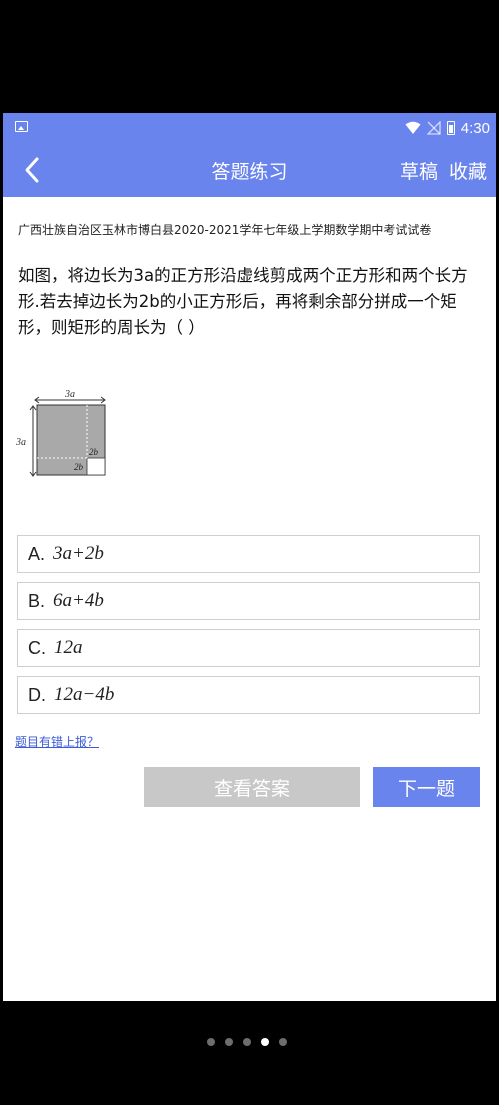 The height and width of the screenshot is (1105, 499). I want to click on option-letter: A., so click(37, 553).